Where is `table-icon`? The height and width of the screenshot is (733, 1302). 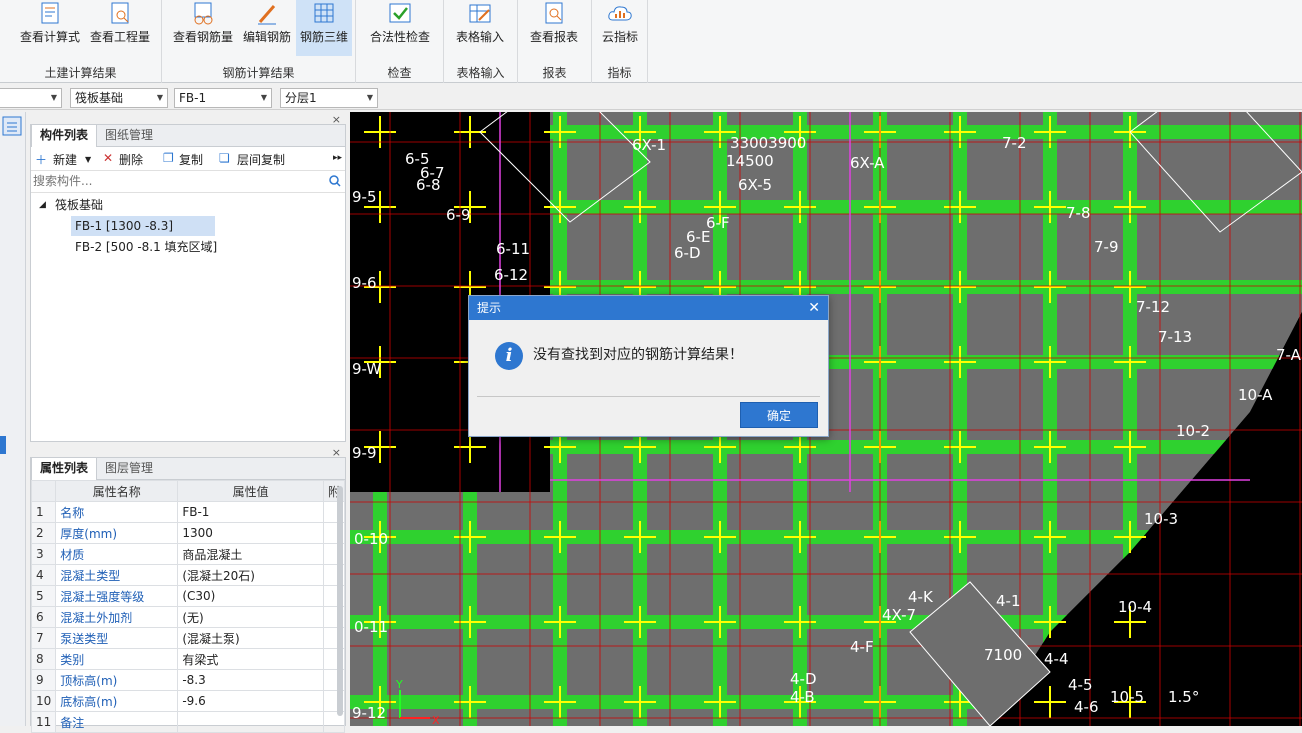
table-icon is located at coordinates (480, 13).